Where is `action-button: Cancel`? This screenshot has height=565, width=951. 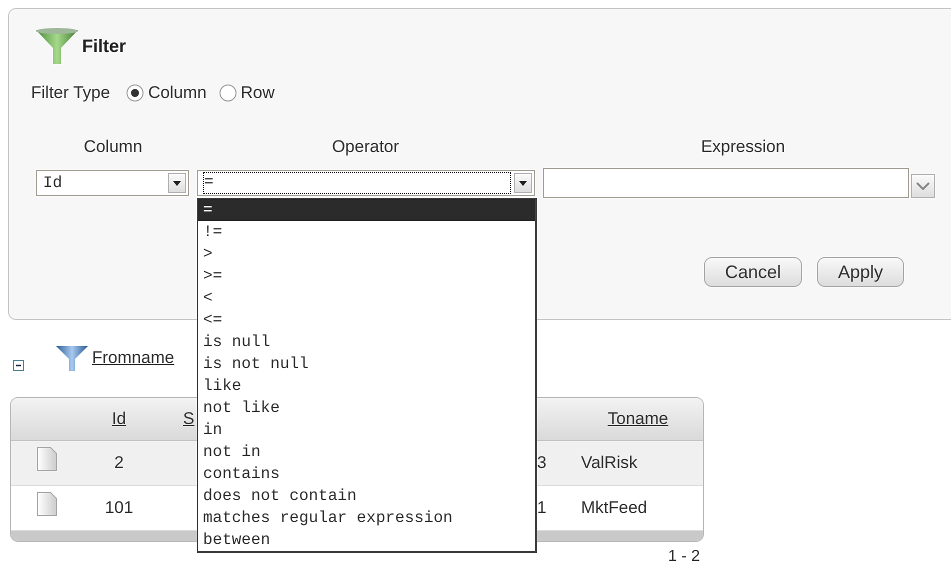
action-button: Cancel is located at coordinates (753, 272).